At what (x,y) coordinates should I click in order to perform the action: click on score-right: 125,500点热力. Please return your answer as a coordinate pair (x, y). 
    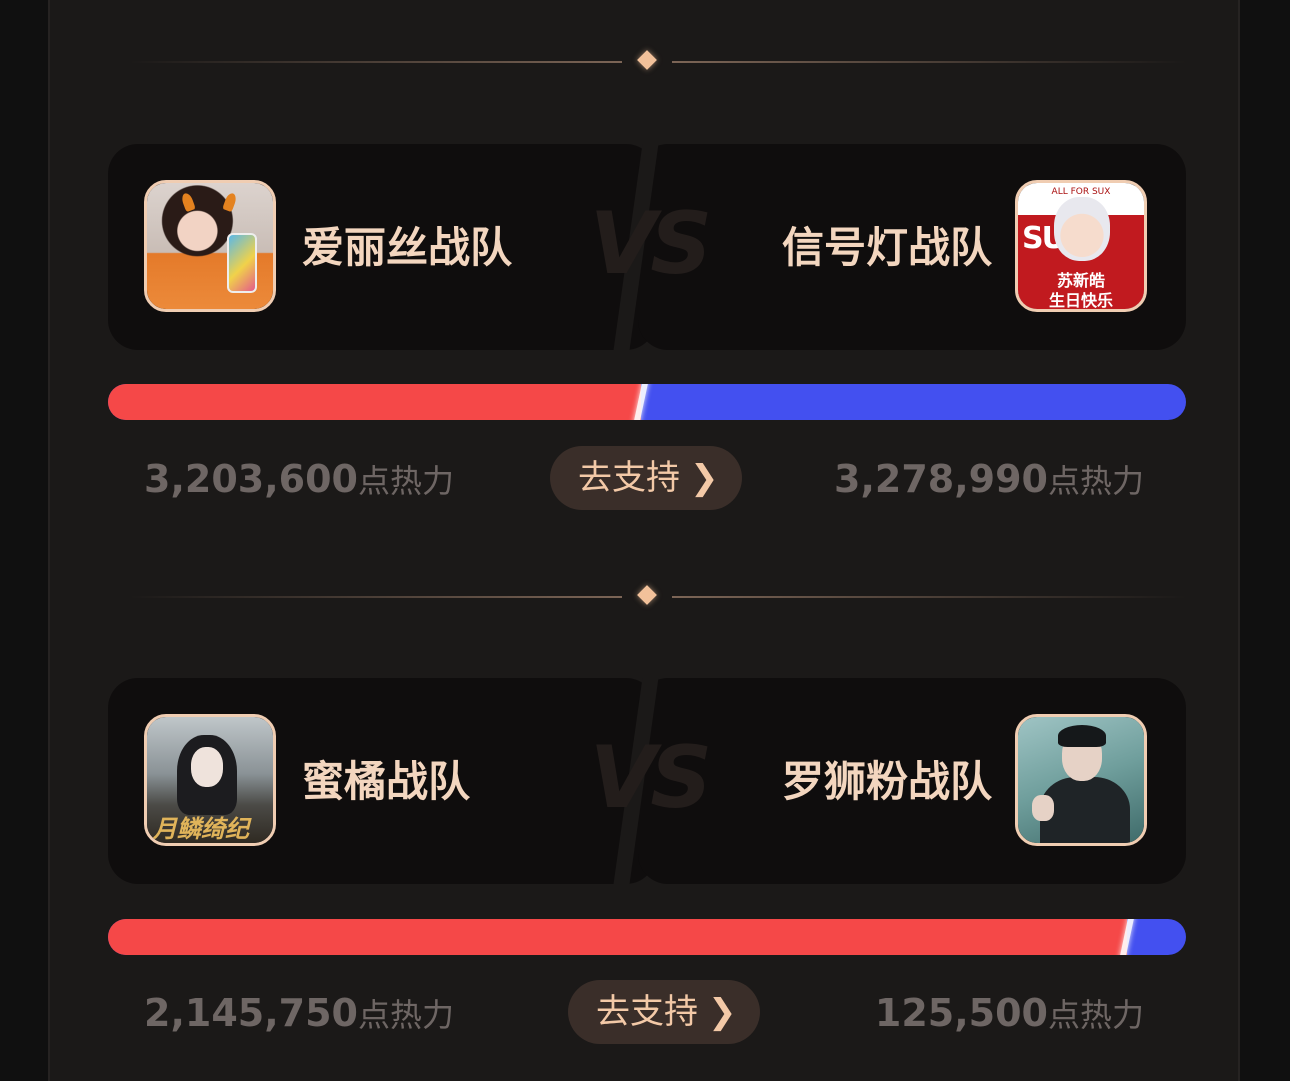
    Looking at the image, I should click on (1009, 1014).